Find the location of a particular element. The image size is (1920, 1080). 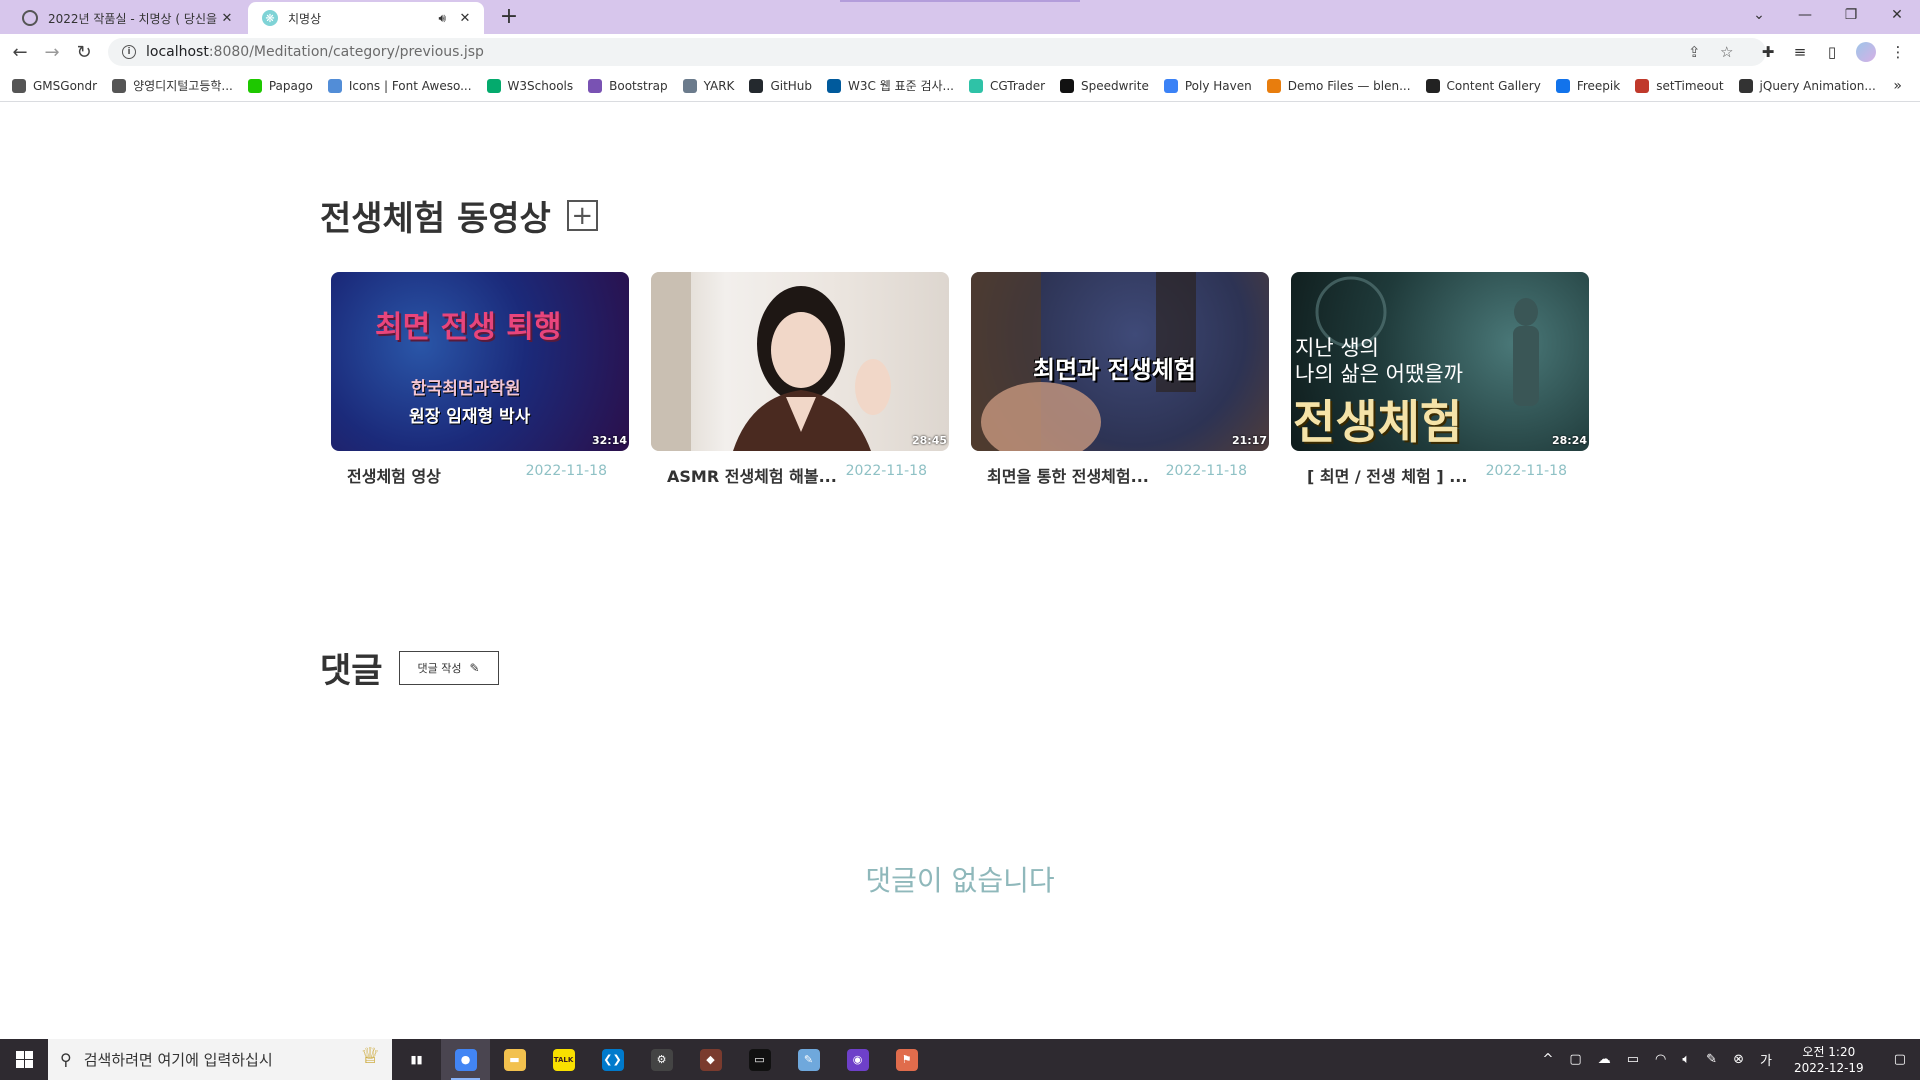

taskbar-search-box: ⚲ 검색하려면 여기에 입력하십시 ♕ is located at coordinates (220, 1059).